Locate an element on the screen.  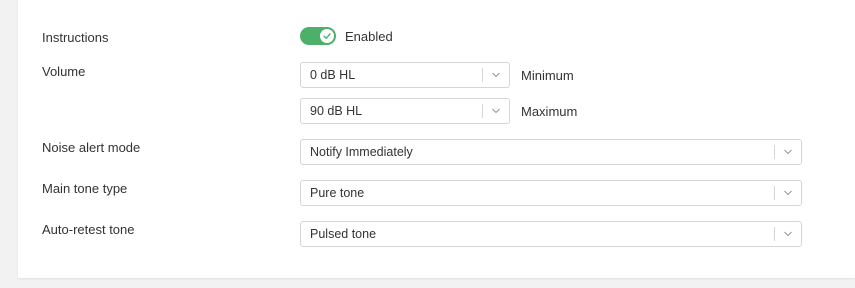
volume-minimum-select: 0 dB HL is located at coordinates (405, 75).